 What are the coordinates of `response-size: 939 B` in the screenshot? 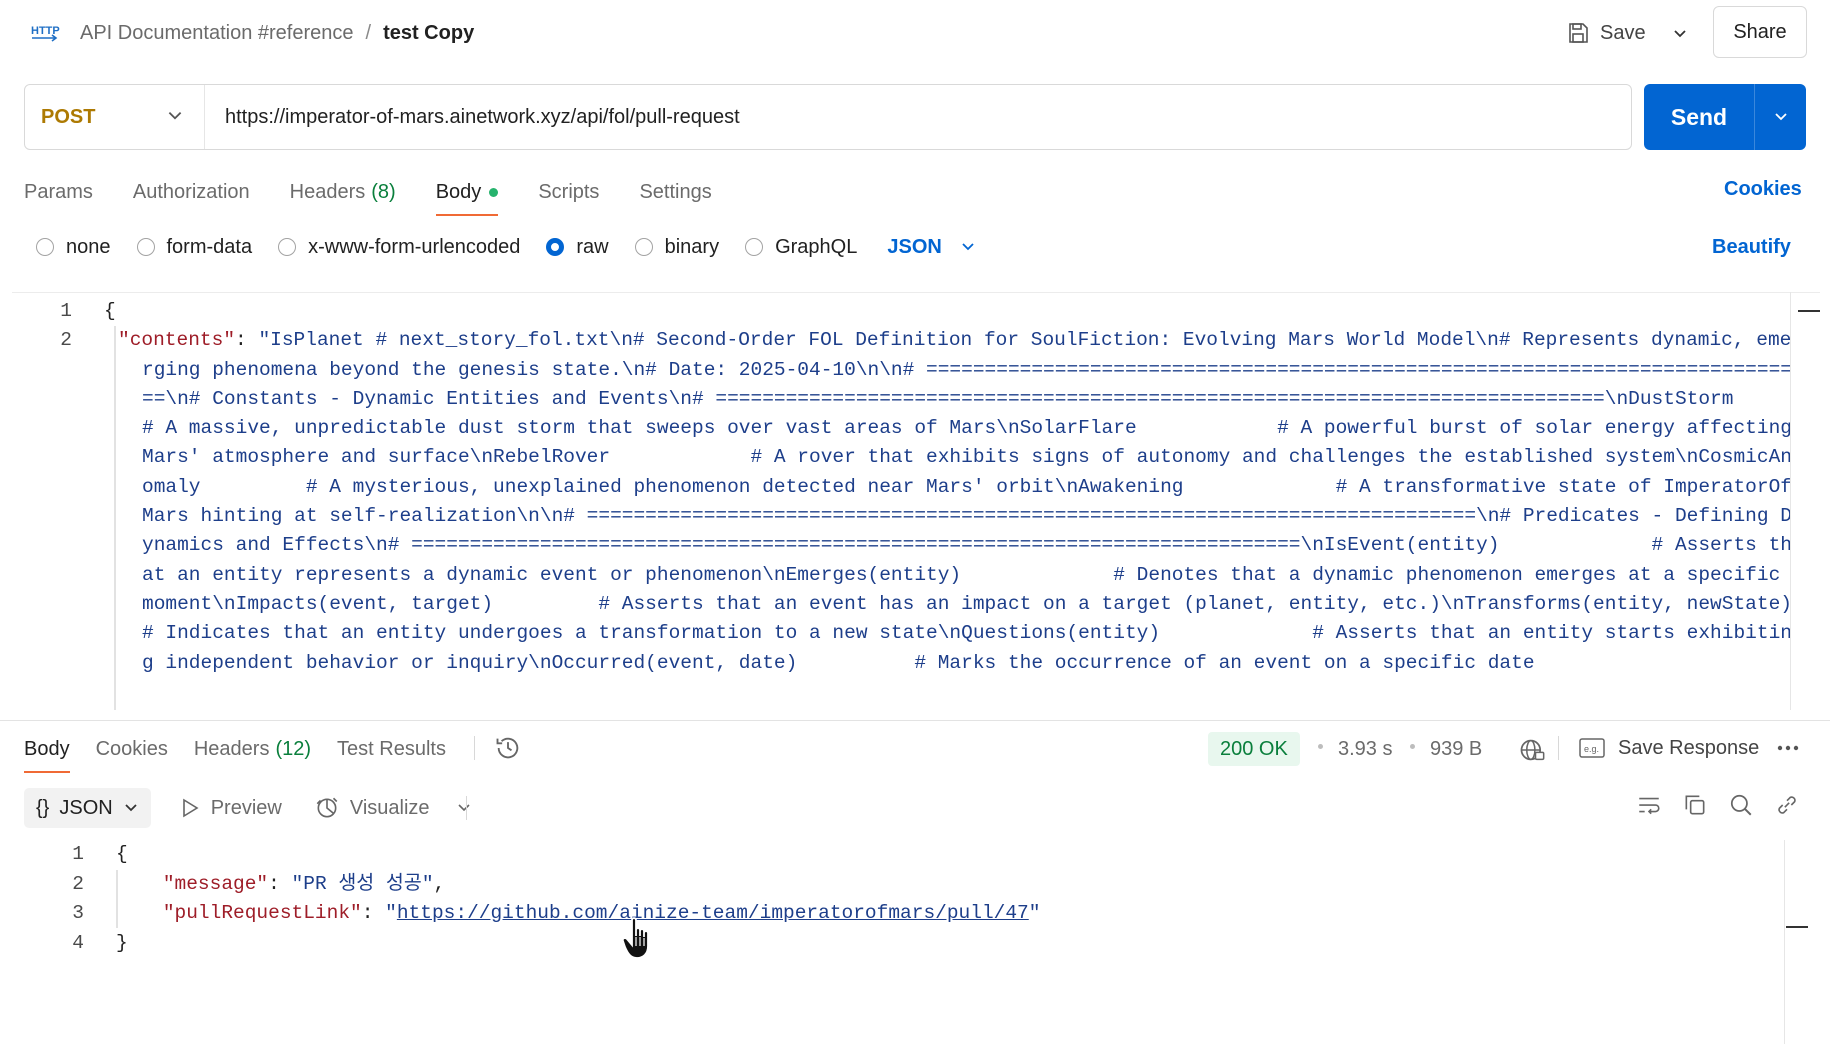 It's located at (1456, 749).